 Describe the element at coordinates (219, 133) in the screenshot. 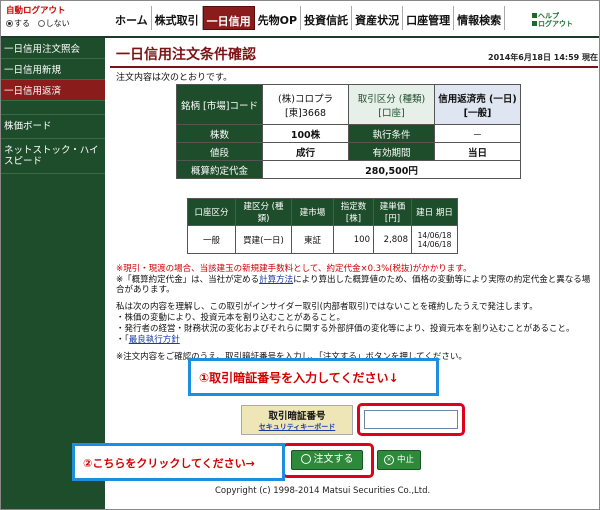

I see `qty-label: 株数` at that location.